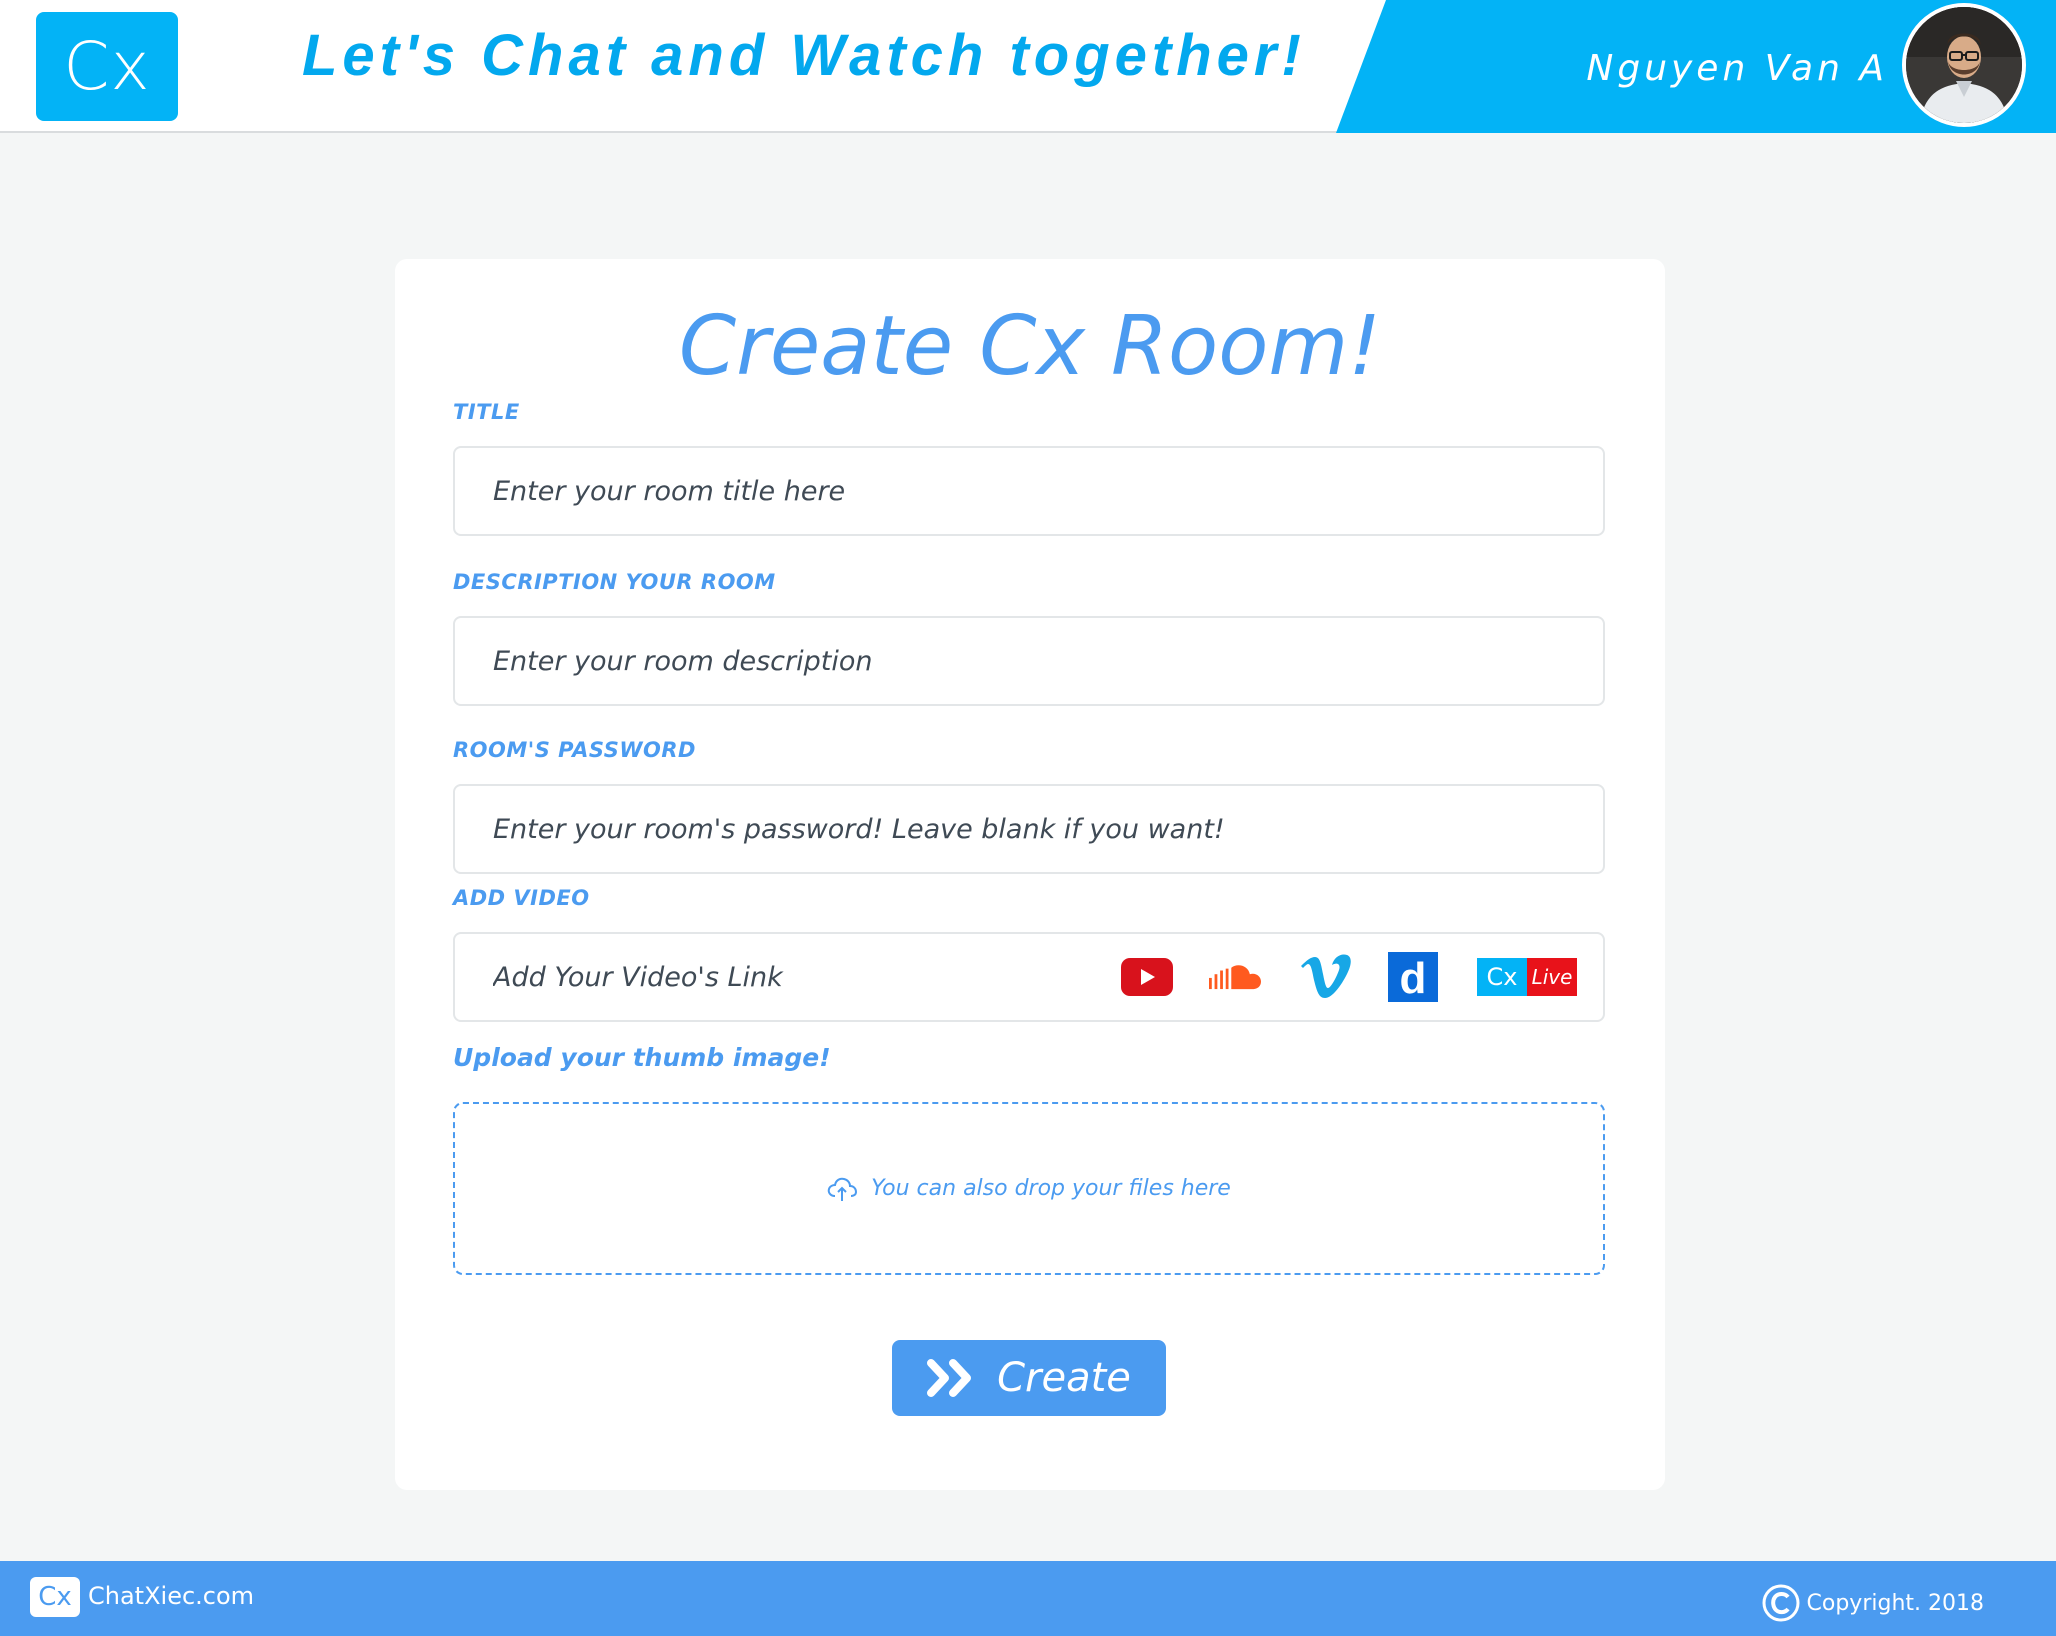 Image resolution: width=2056 pixels, height=1636 pixels. What do you see at coordinates (1029, 491) in the screenshot?
I see `room-title-input` at bounding box center [1029, 491].